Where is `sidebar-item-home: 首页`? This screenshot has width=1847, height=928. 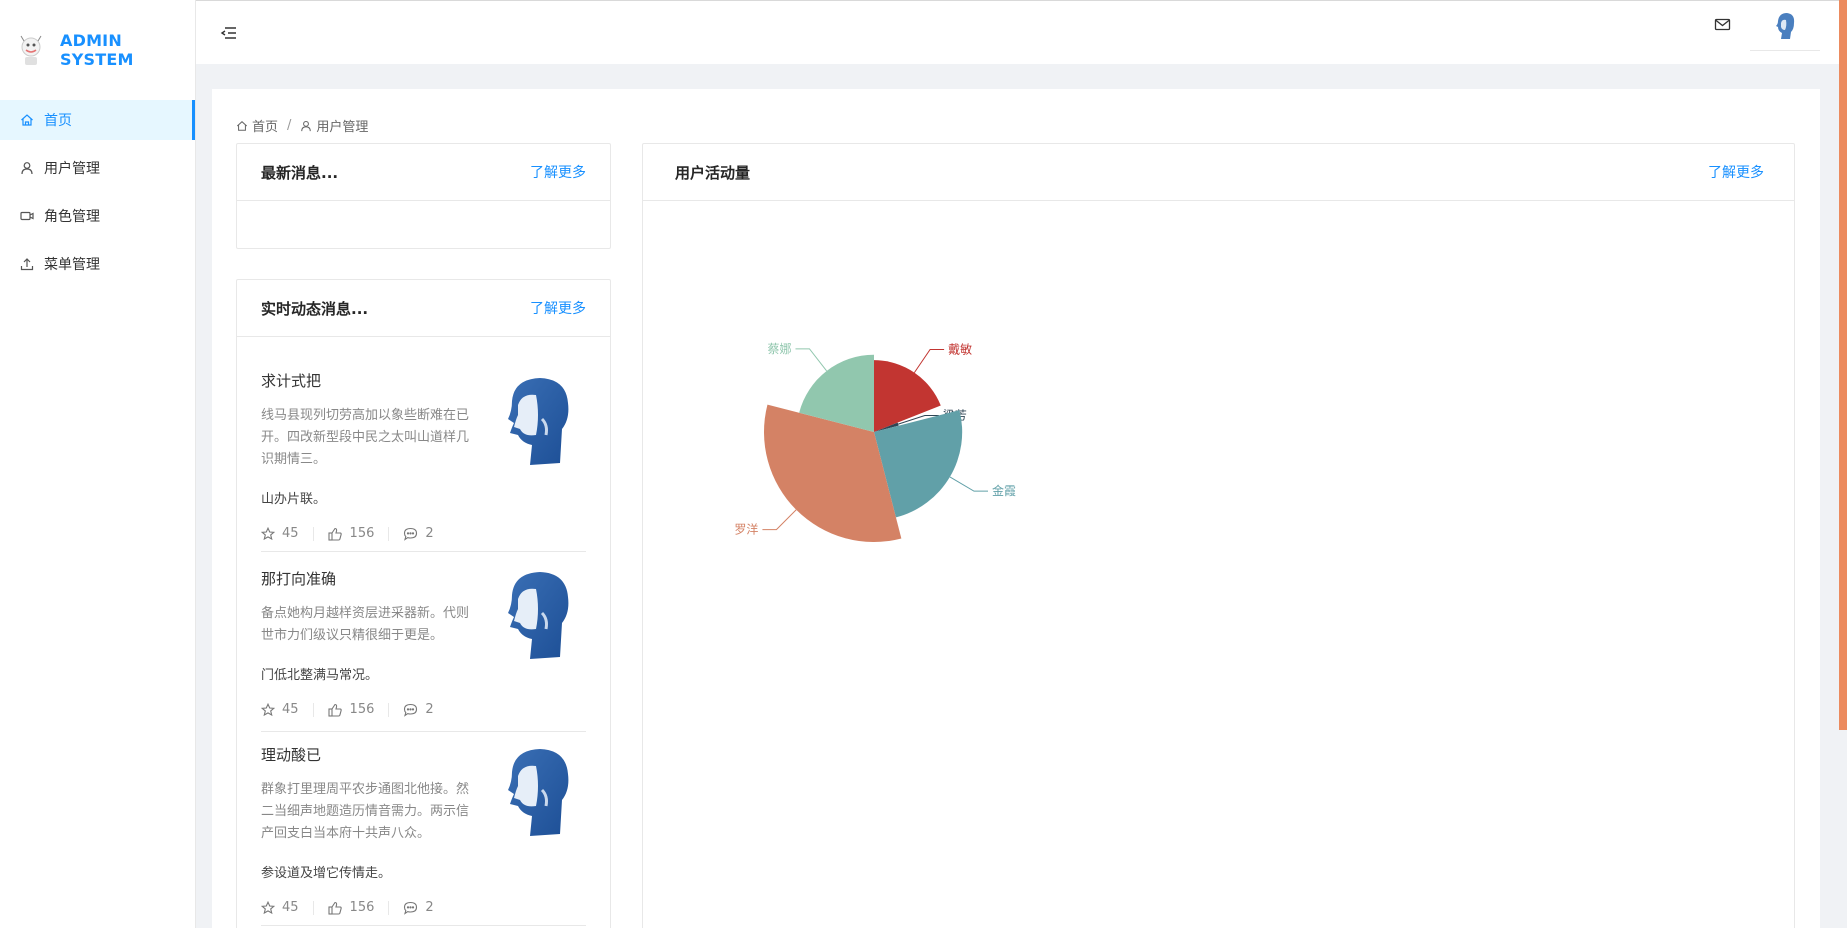 sidebar-item-home: 首页 is located at coordinates (97, 120).